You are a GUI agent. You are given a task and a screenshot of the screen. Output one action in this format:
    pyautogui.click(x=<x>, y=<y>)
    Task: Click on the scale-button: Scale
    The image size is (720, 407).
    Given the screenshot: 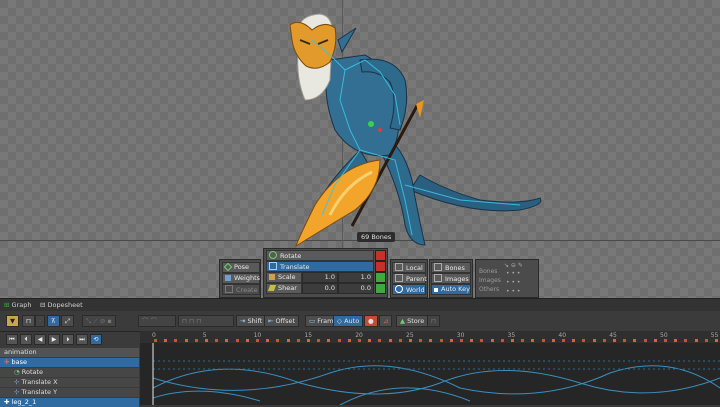 What is the action you would take?
    pyautogui.click(x=284, y=277)
    